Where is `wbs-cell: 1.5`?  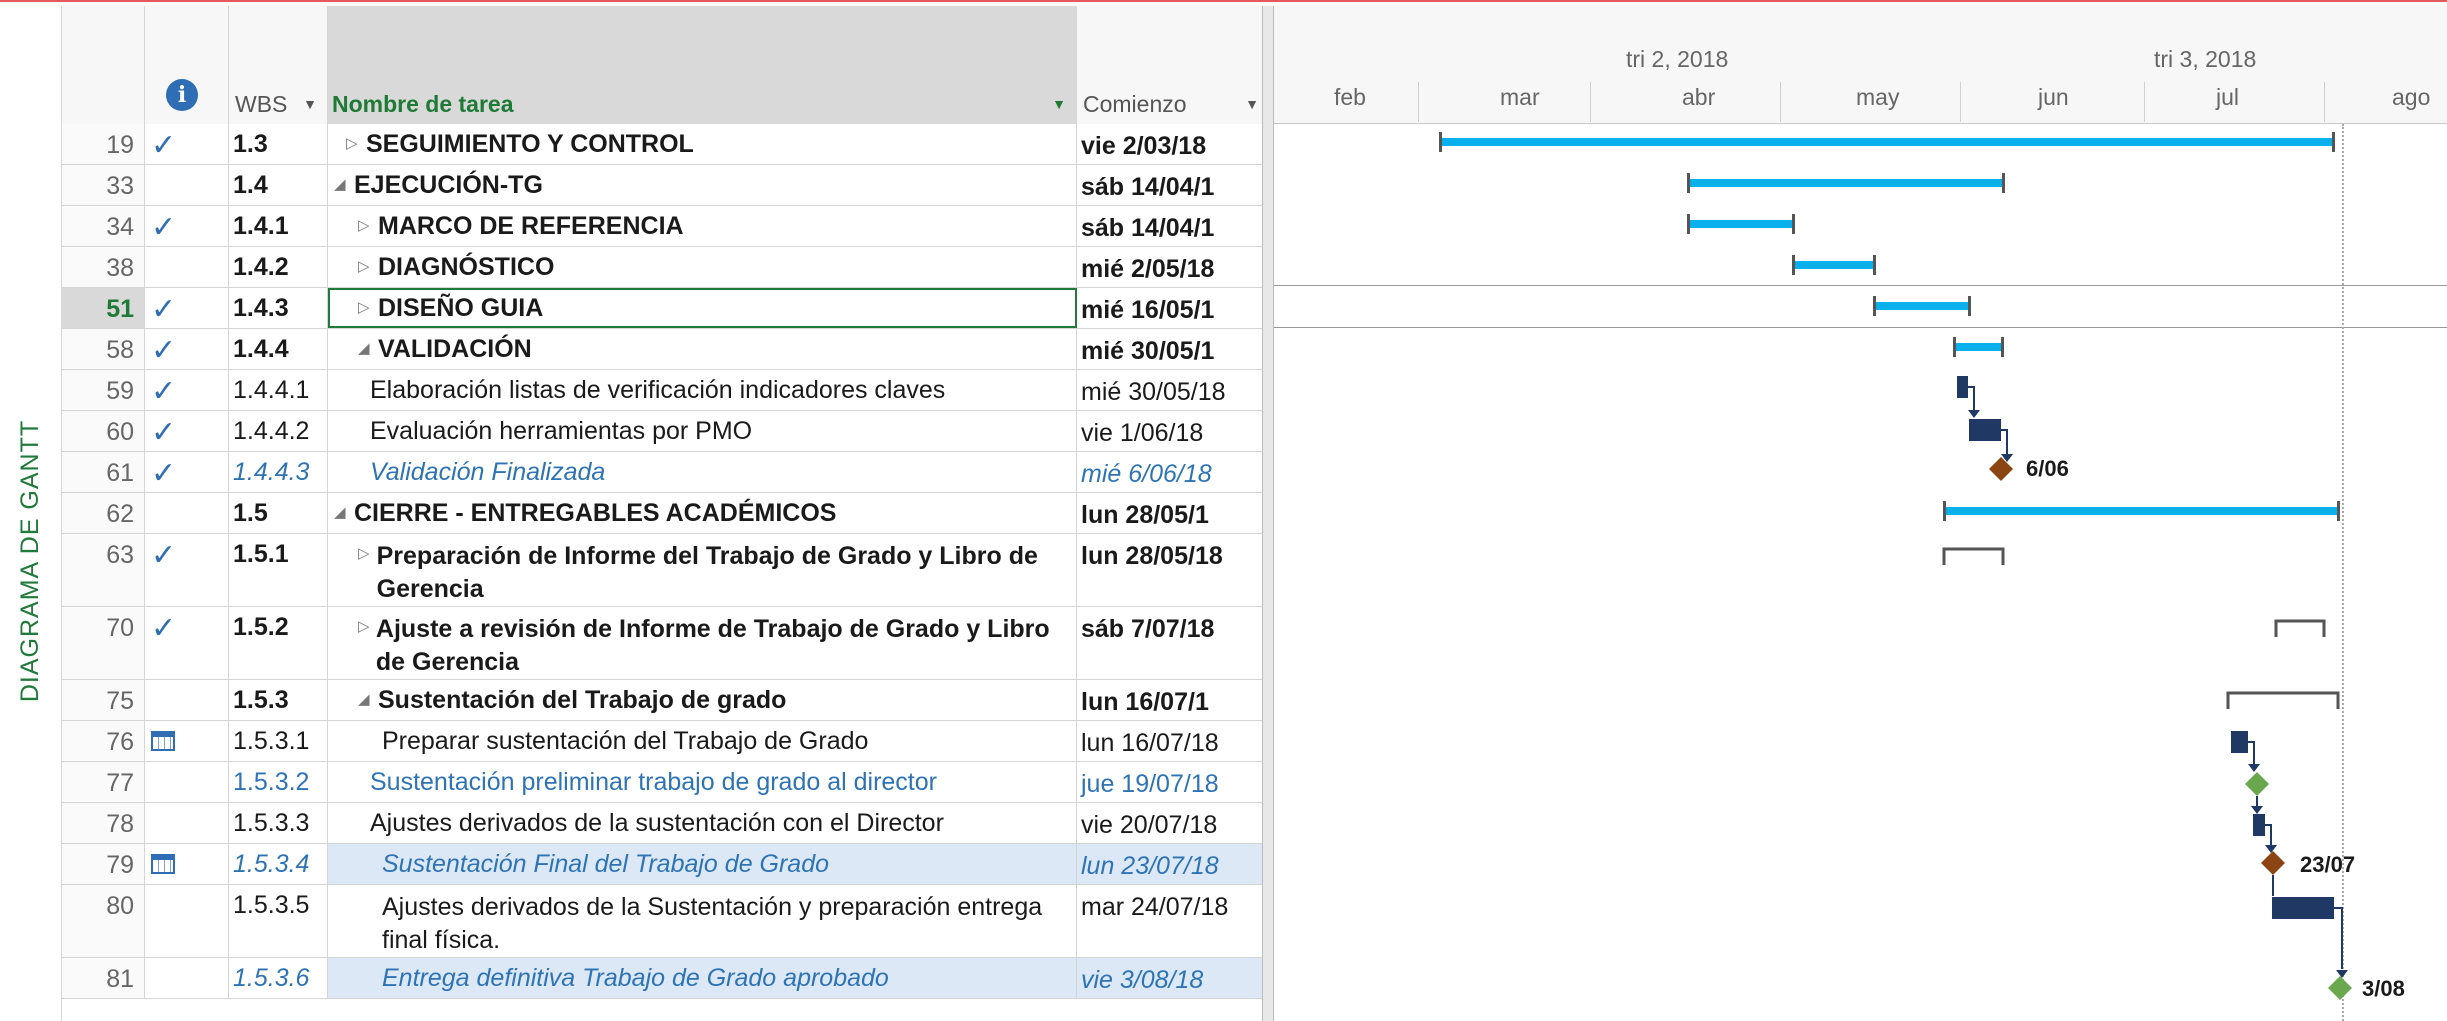
wbs-cell: 1.5 is located at coordinates (278, 513).